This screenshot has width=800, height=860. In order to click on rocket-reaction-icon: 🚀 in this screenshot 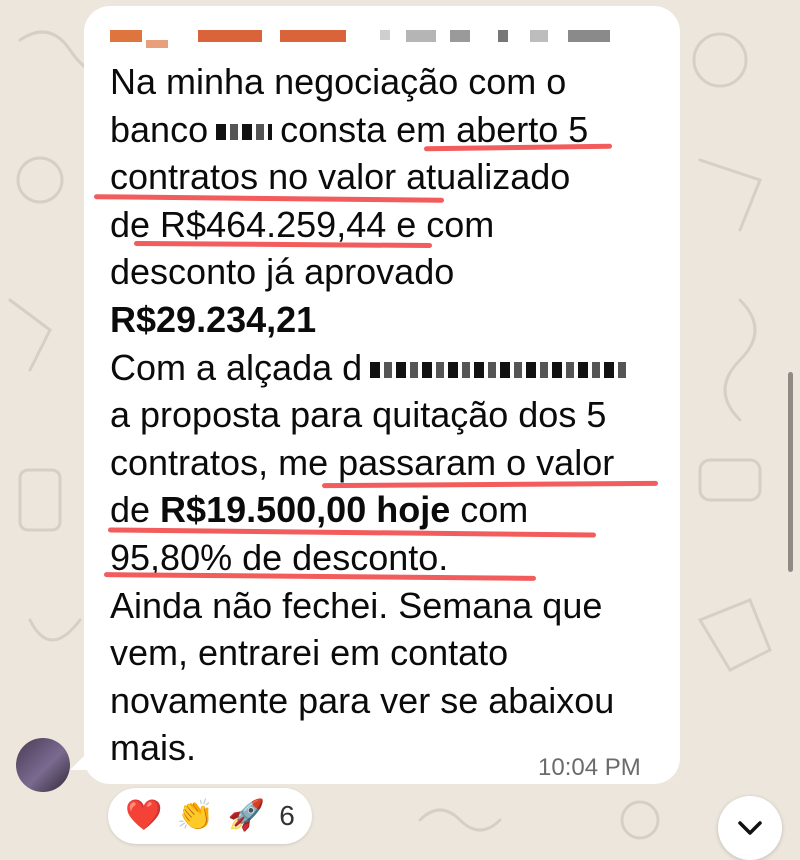, I will do `click(246, 815)`.